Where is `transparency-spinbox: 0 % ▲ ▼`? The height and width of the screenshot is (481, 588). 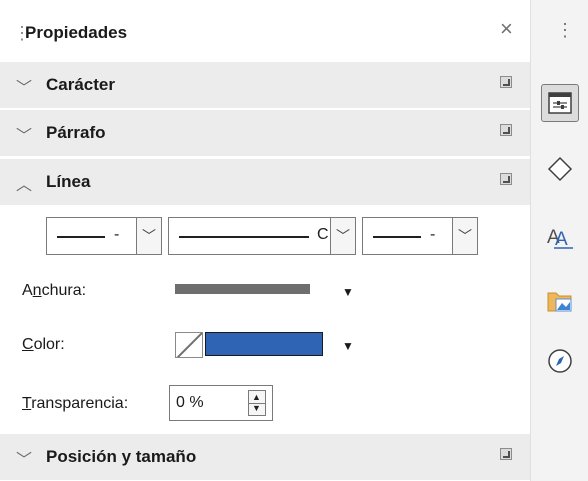
transparency-spinbox: 0 % ▲ ▼ is located at coordinates (221, 403).